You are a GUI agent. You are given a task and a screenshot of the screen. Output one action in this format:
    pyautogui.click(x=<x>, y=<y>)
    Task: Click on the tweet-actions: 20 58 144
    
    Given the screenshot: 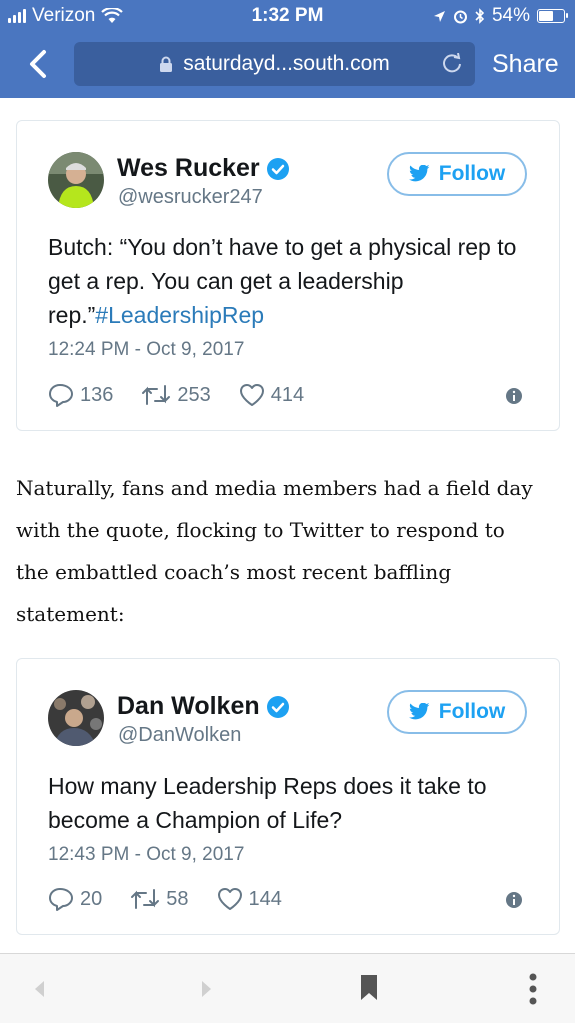 What is the action you would take?
    pyautogui.click(x=165, y=899)
    